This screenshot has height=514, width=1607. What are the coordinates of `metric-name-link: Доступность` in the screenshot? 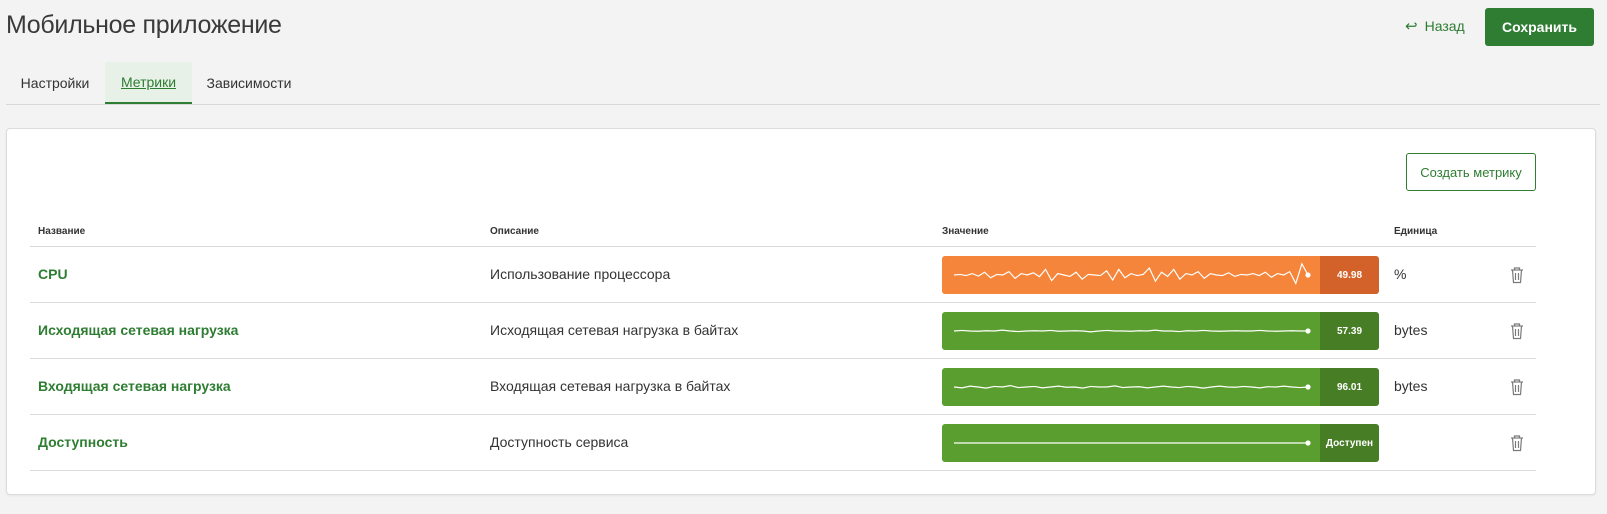 It's located at (83, 442).